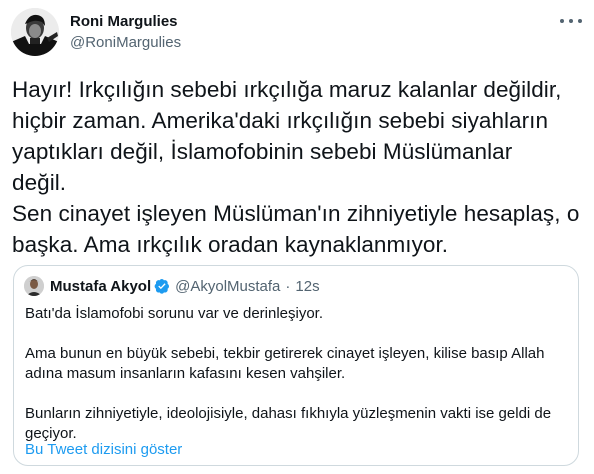 The width and height of the screenshot is (594, 474). Describe the element at coordinates (162, 286) in the screenshot. I see `verified-badge-icon` at that location.